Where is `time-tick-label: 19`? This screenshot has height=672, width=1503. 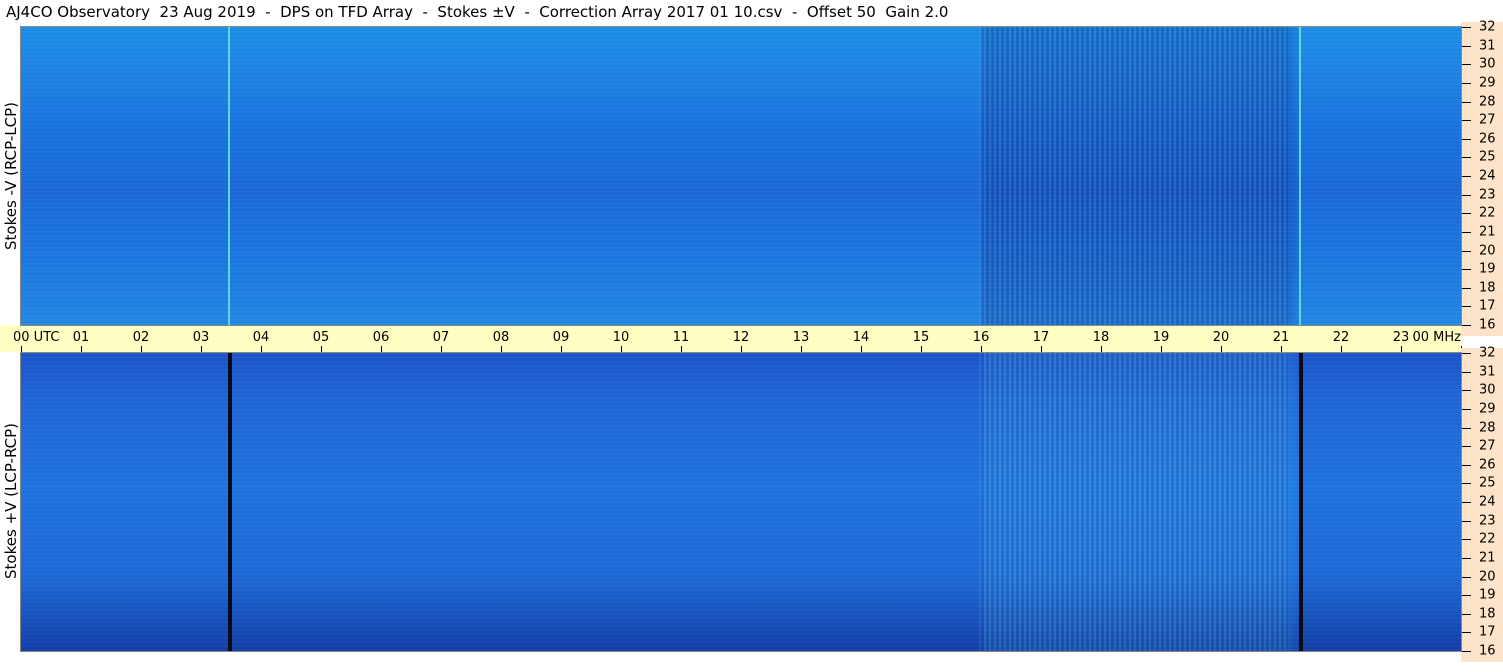
time-tick-label: 19 is located at coordinates (1161, 337).